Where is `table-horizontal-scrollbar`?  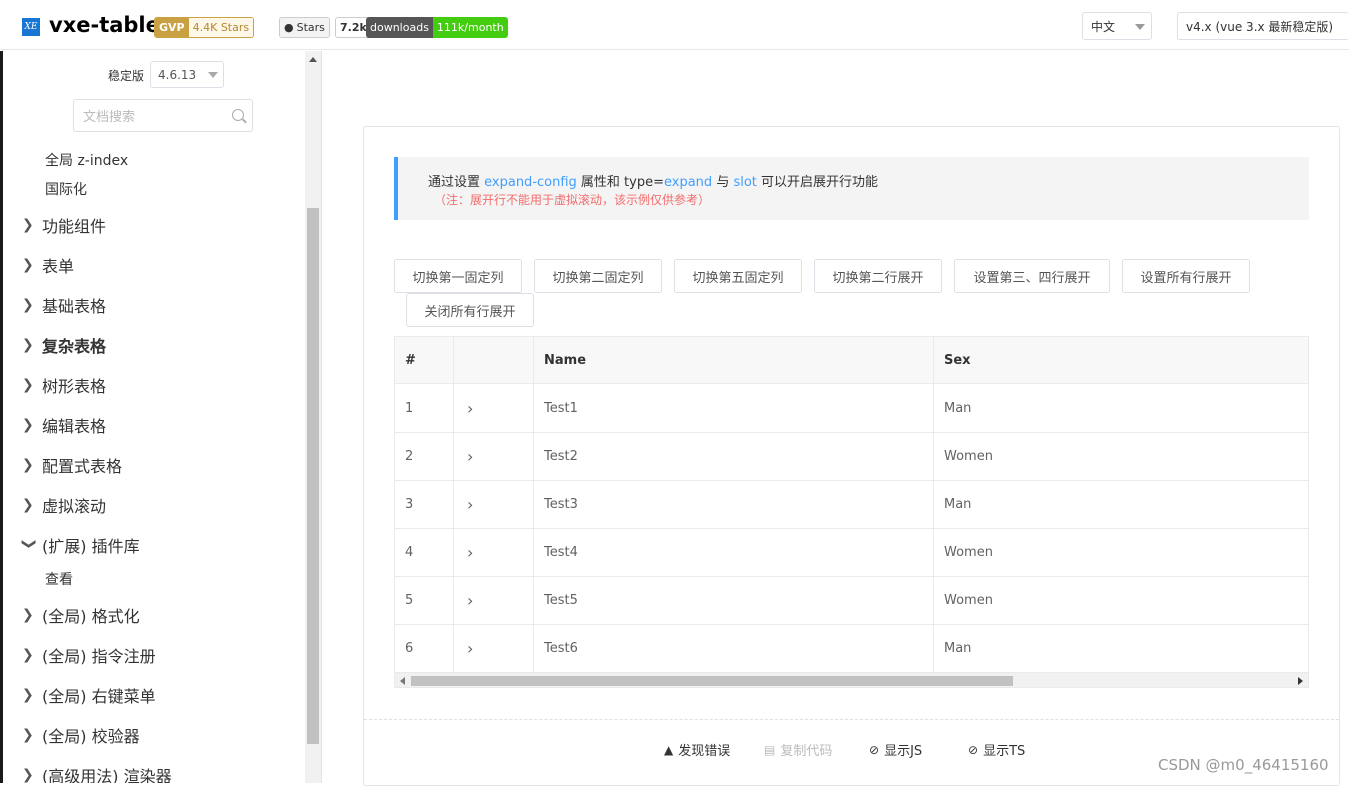 table-horizontal-scrollbar is located at coordinates (851, 680).